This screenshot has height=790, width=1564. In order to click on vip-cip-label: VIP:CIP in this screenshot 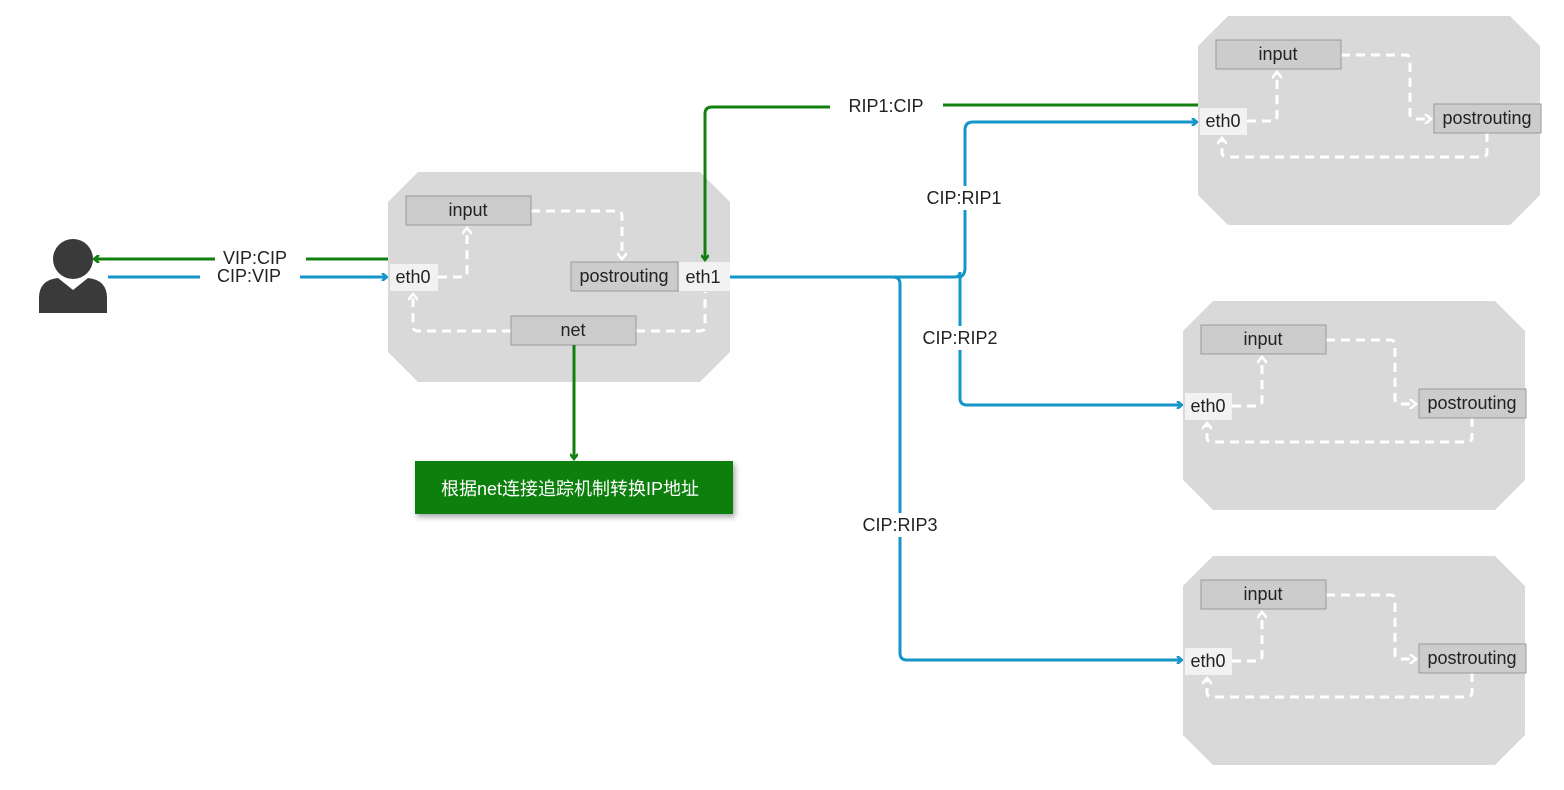, I will do `click(255, 258)`.